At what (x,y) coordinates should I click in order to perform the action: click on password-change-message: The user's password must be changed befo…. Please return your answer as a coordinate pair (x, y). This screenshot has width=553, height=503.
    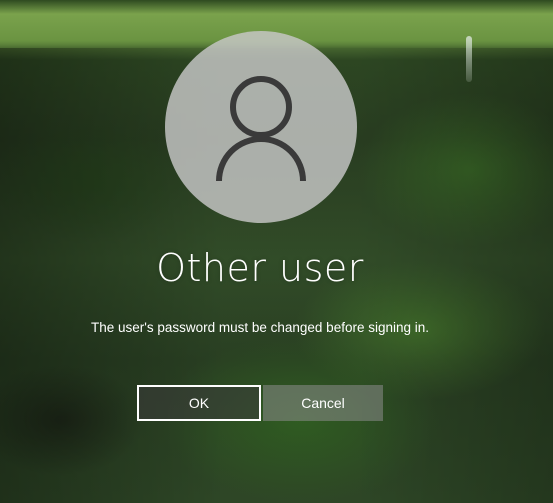
    Looking at the image, I should click on (260, 327).